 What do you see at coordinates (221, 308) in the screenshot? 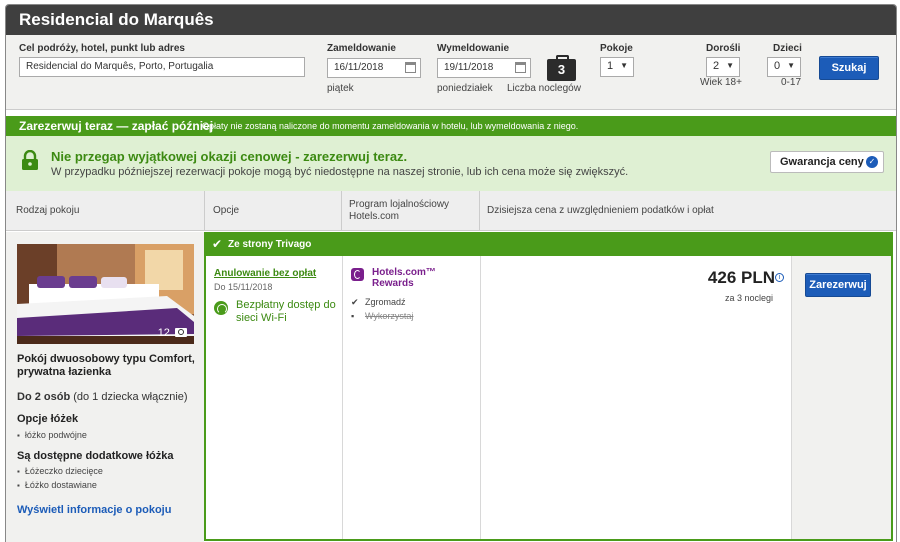
I see `wifi-icon` at bounding box center [221, 308].